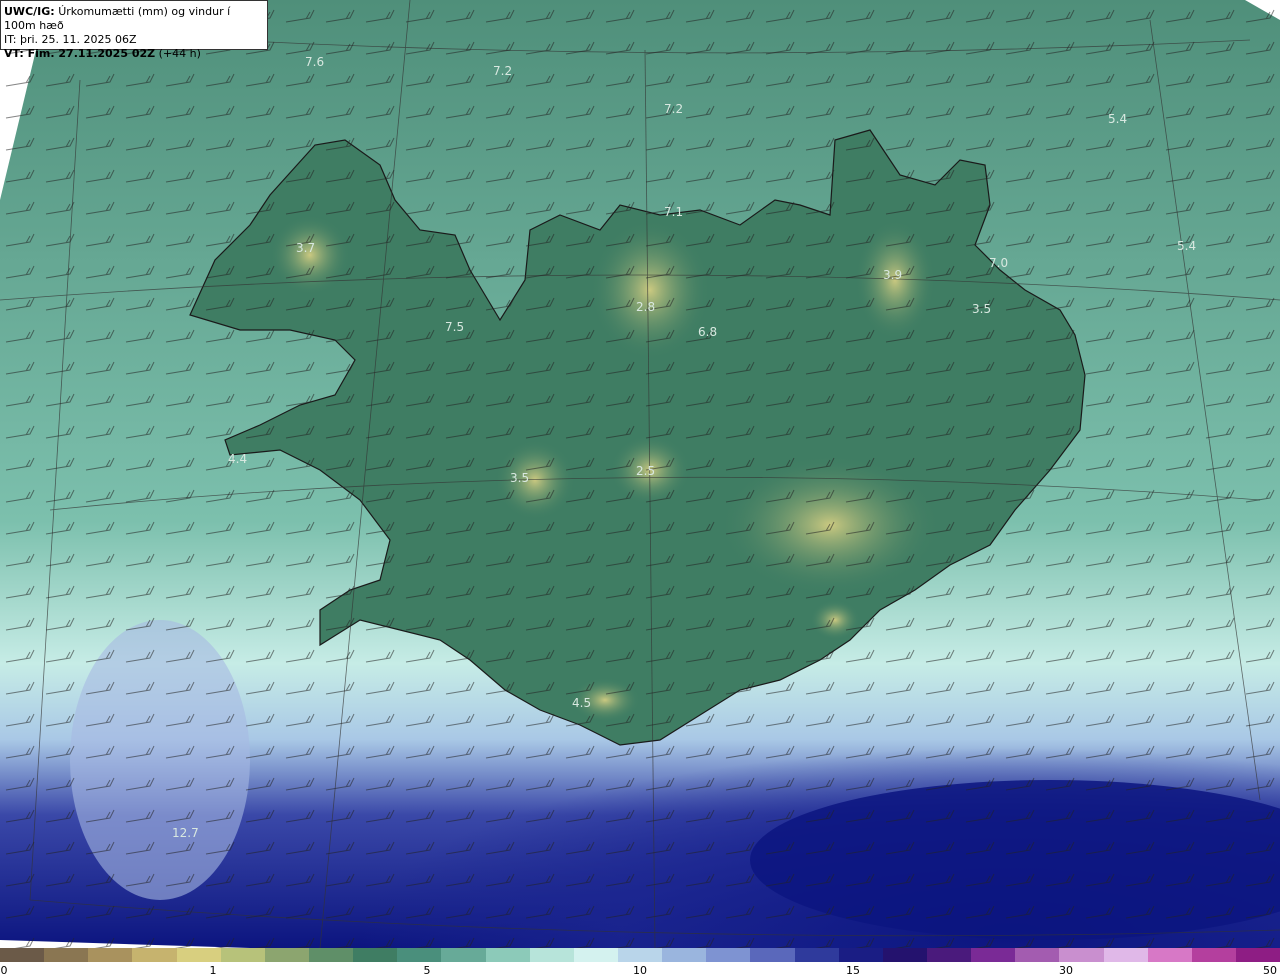  Describe the element at coordinates (640, 963) in the screenshot. I see `colorbar-legend: 0 1 5 10 15 30 50` at that location.